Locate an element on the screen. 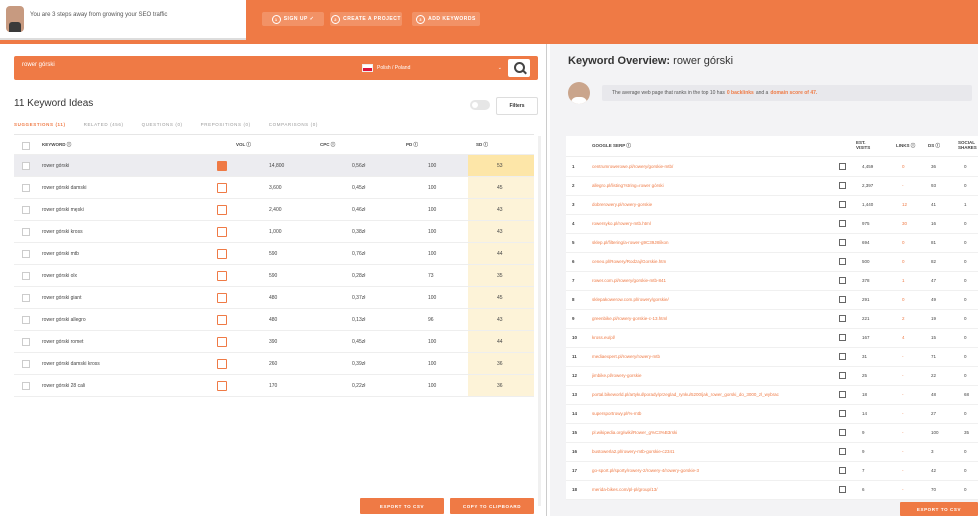 This screenshot has width=978, height=516. keyword-row: rower górski męski 2,400 0,46zł 100 43 is located at coordinates (274, 210).